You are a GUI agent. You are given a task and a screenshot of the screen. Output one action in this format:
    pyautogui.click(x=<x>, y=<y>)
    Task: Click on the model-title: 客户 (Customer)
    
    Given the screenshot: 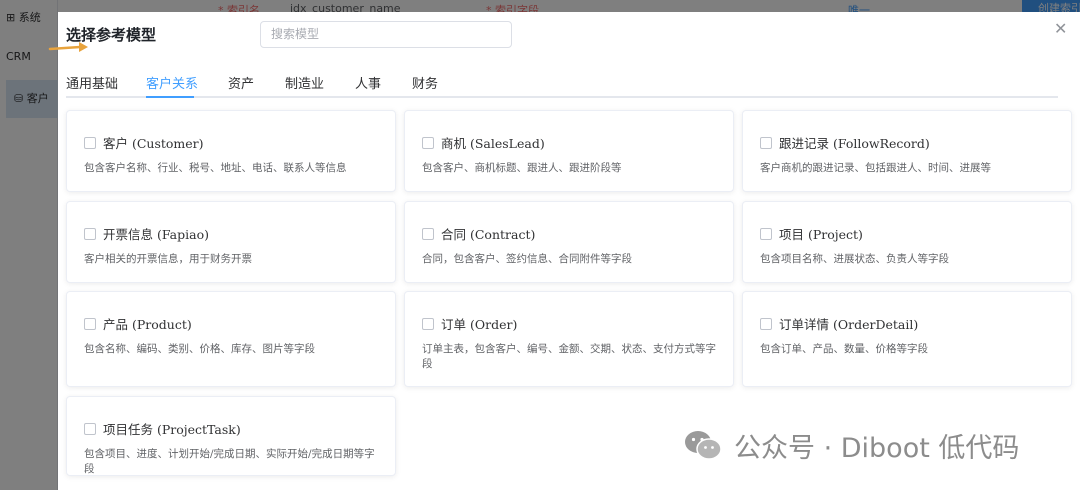 What is the action you would take?
    pyautogui.click(x=153, y=143)
    